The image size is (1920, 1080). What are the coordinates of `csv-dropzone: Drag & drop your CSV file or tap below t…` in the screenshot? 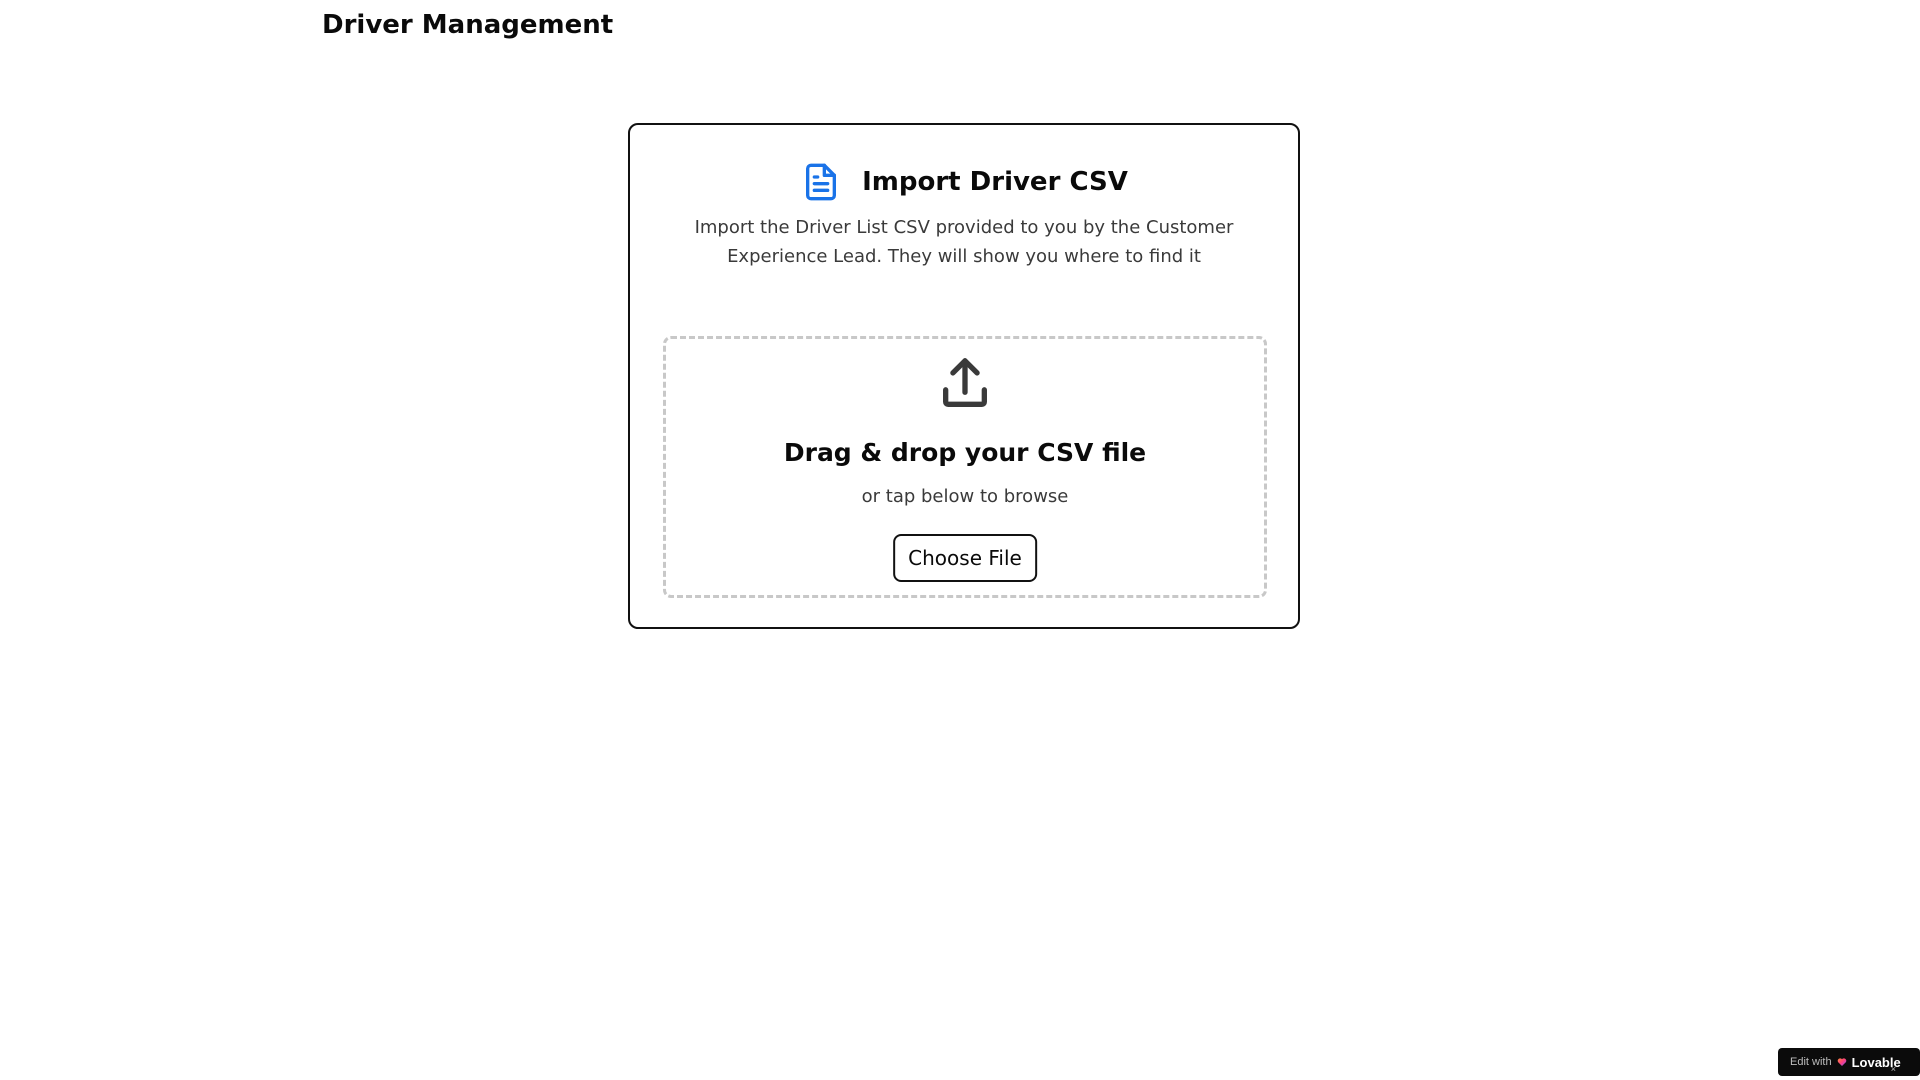 It's located at (965, 467).